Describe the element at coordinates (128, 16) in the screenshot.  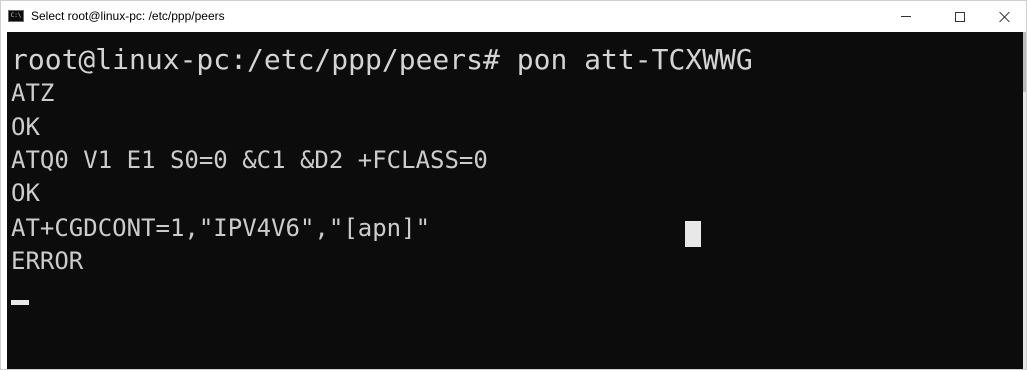
I see `window-title: Select root@linux-pc: /etc/ppp/peers` at that location.